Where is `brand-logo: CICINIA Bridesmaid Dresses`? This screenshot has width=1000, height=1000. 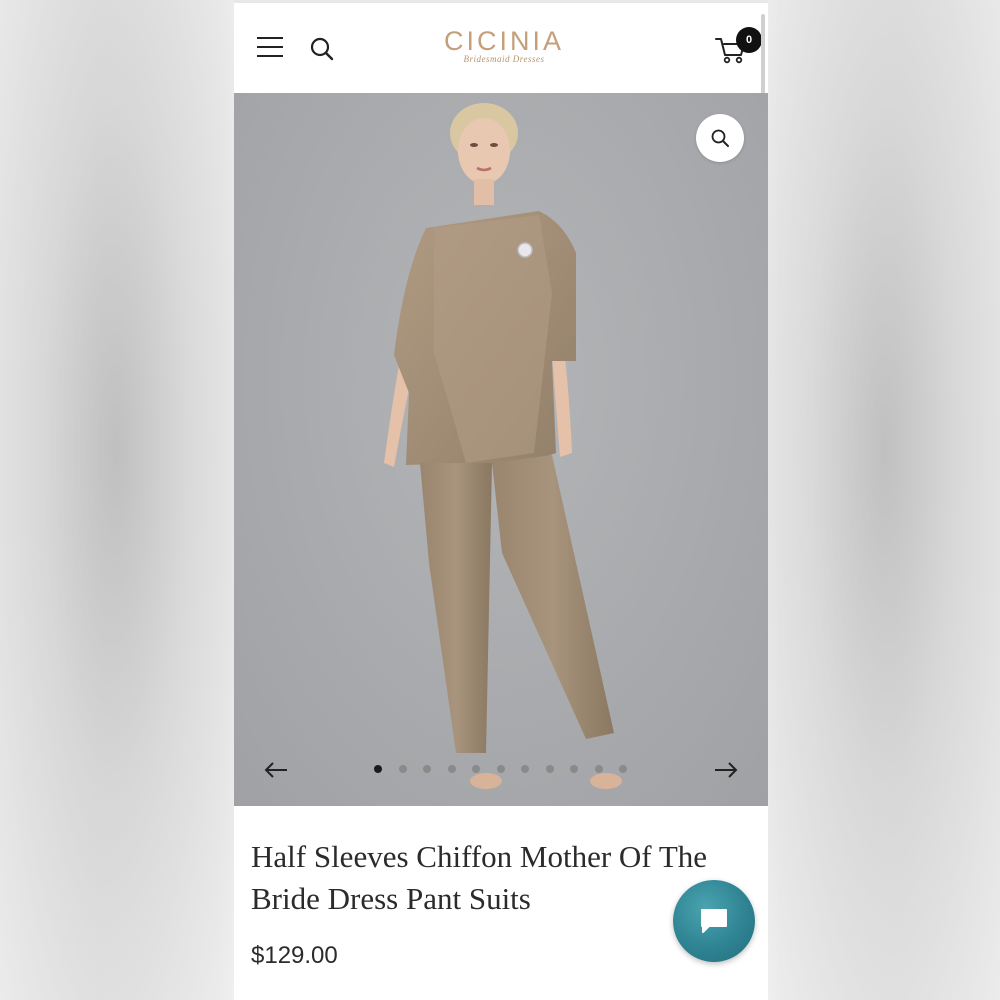 brand-logo: CICINIA Bridesmaid Dresses is located at coordinates (504, 45).